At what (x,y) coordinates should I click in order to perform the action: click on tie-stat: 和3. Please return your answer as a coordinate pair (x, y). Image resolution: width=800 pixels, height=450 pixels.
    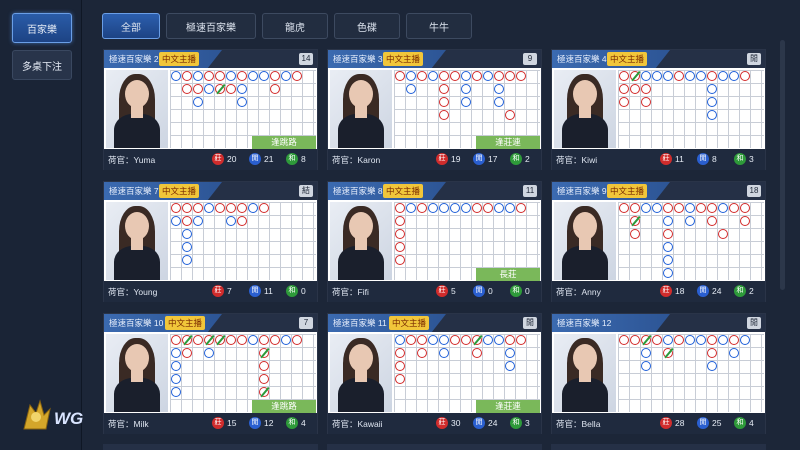
    Looking at the image, I should click on (520, 423).